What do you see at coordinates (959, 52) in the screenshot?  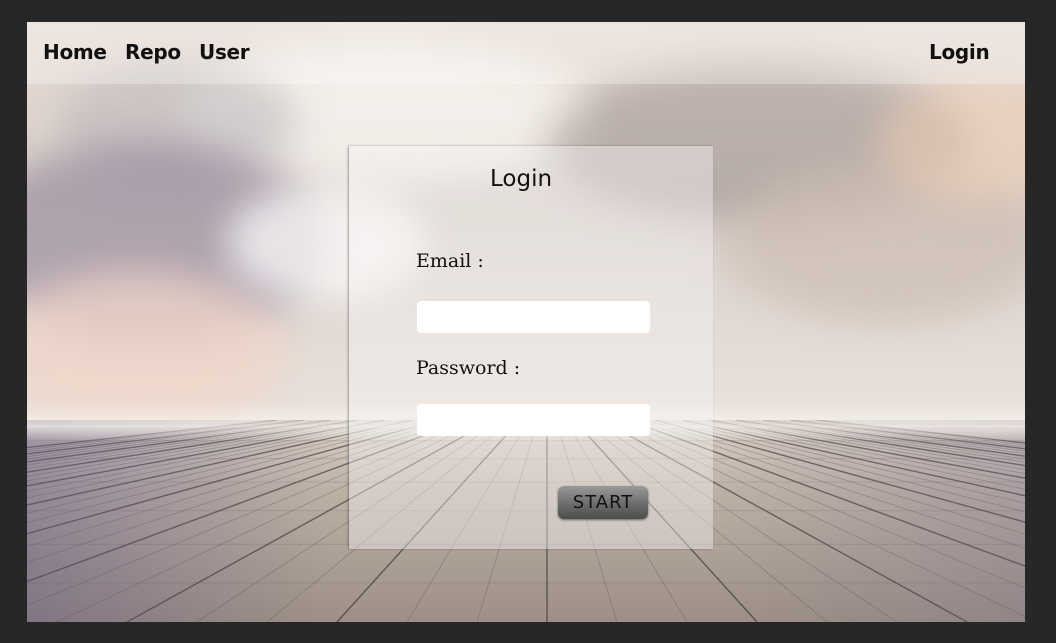 I see `nav-link-login: Login` at bounding box center [959, 52].